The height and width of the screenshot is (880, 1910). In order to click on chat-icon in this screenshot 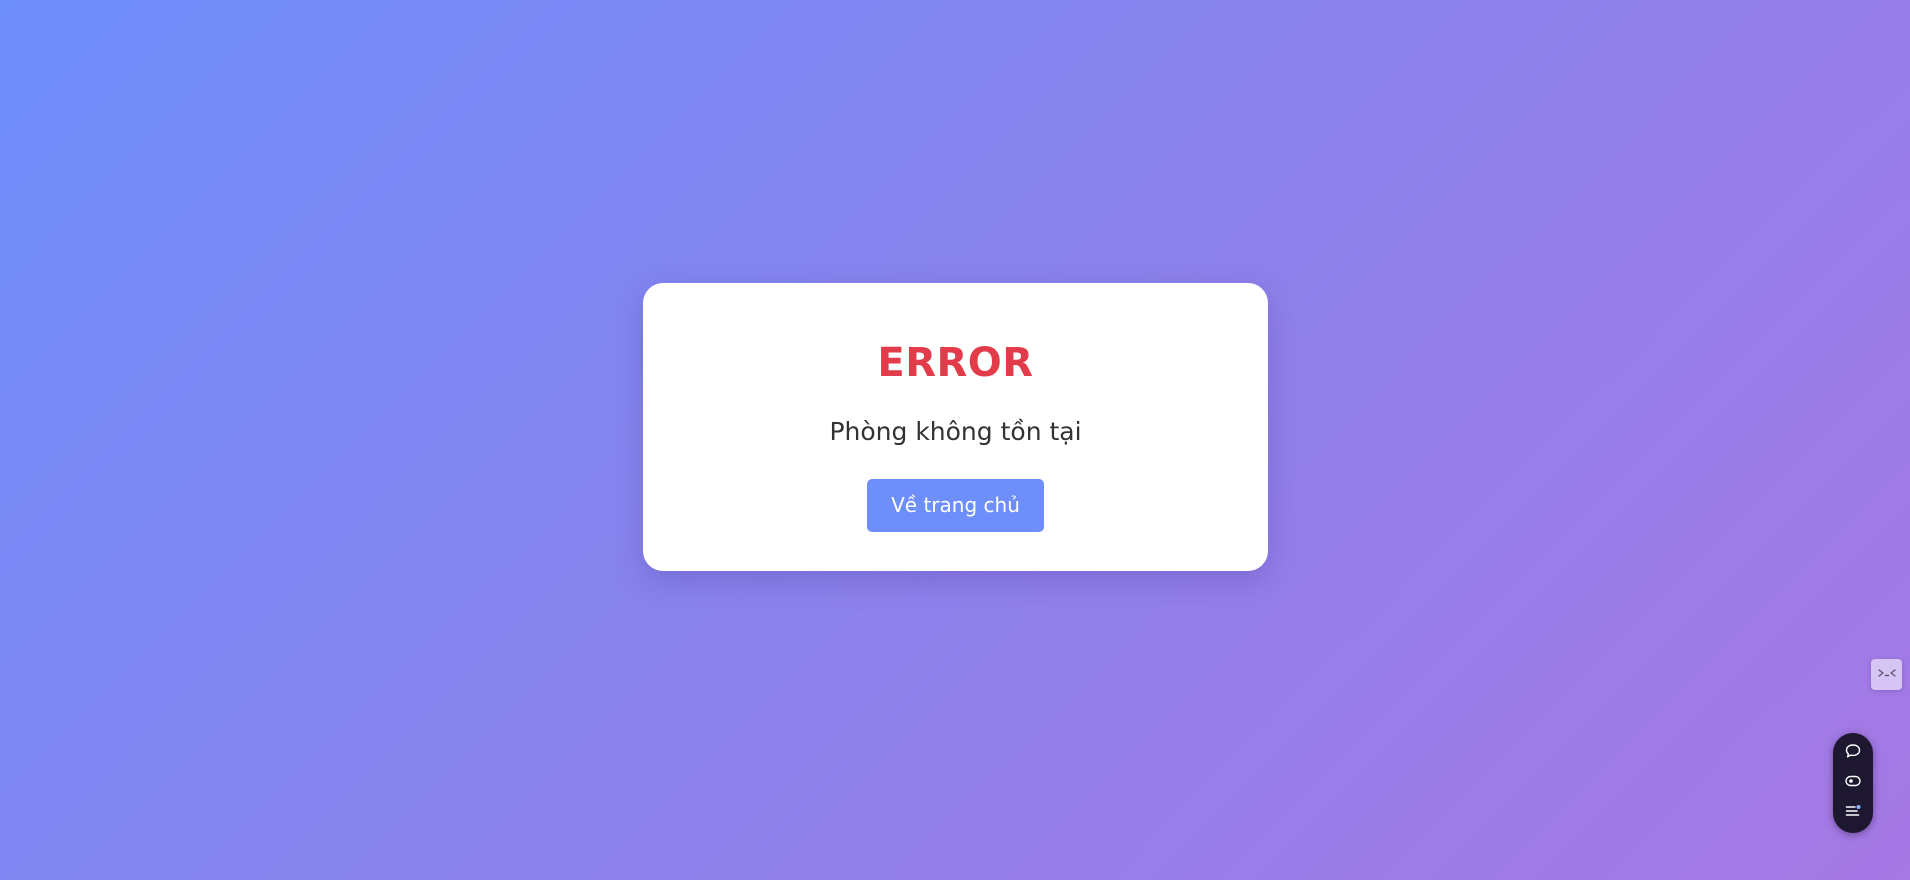, I will do `click(1853, 753)`.